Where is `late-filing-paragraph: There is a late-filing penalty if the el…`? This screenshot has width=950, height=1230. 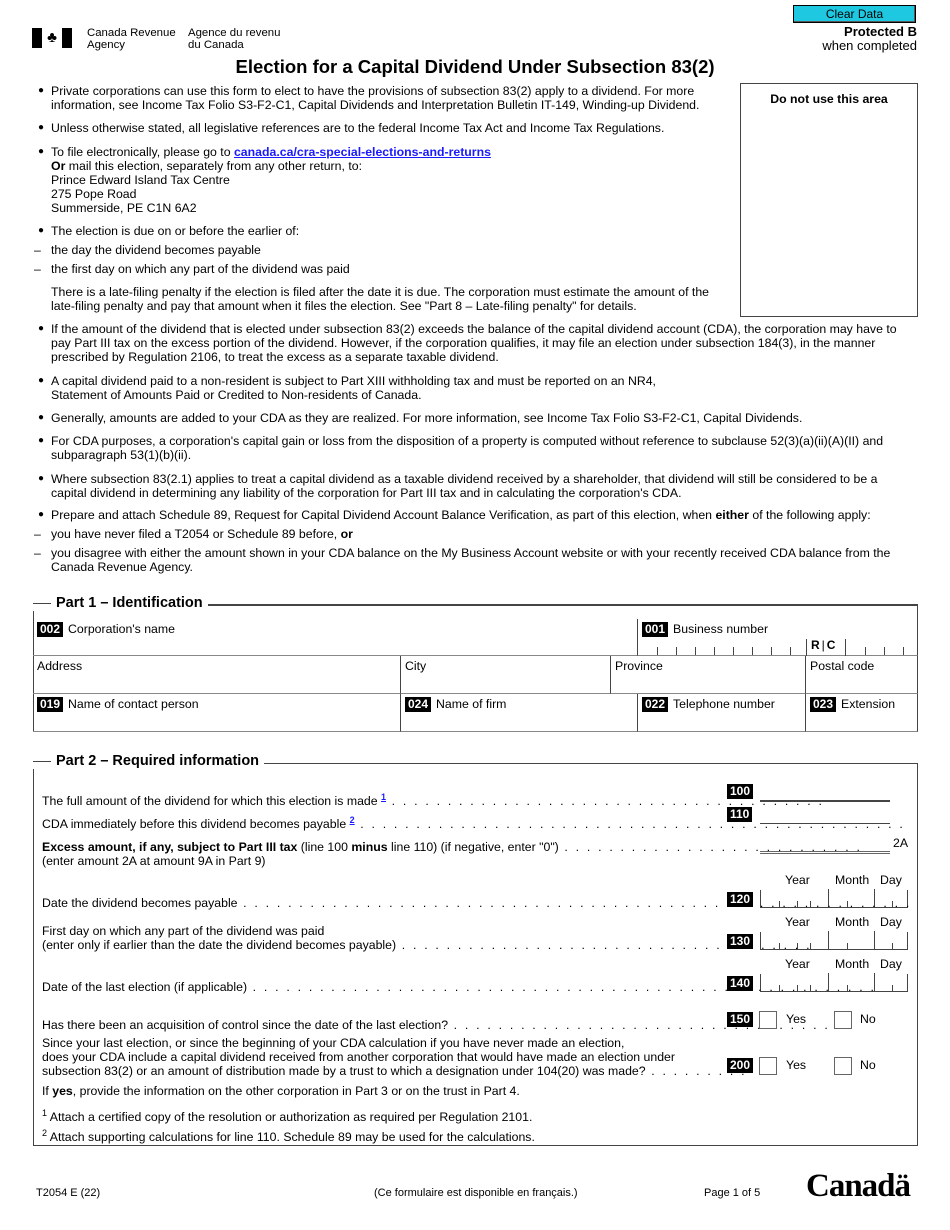 late-filing-paragraph: There is a late-filing penalty if the el… is located at coordinates (380, 299).